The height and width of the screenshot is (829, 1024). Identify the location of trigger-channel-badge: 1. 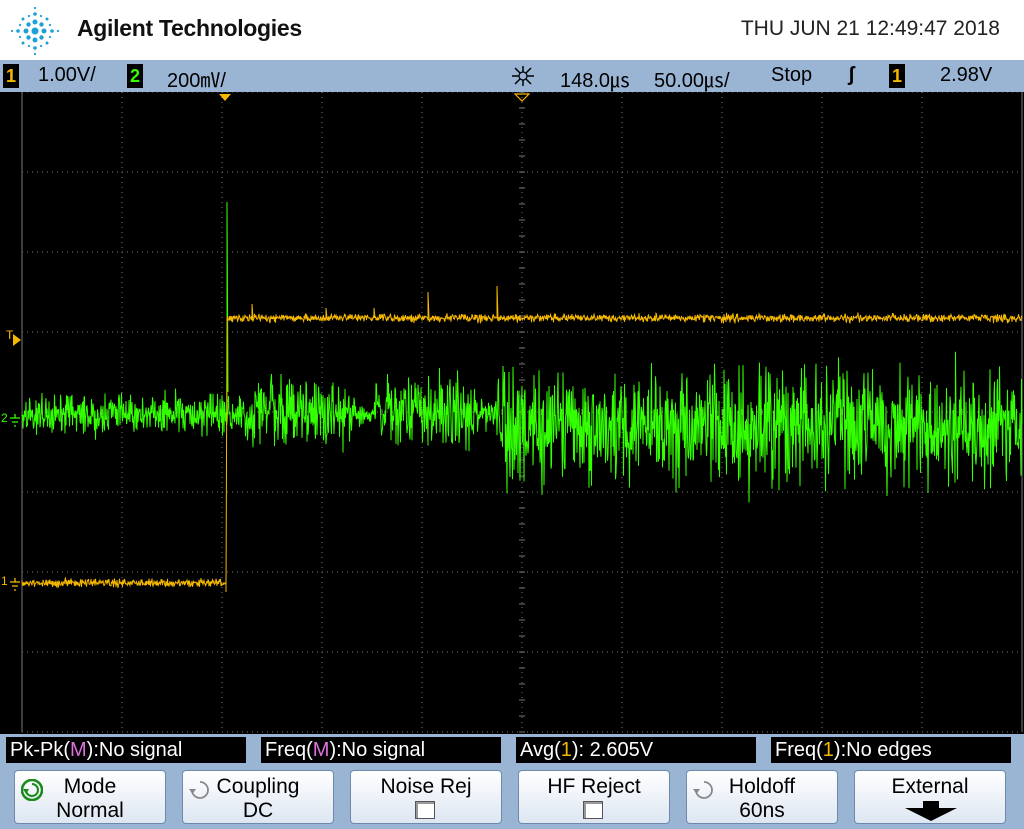
(897, 76).